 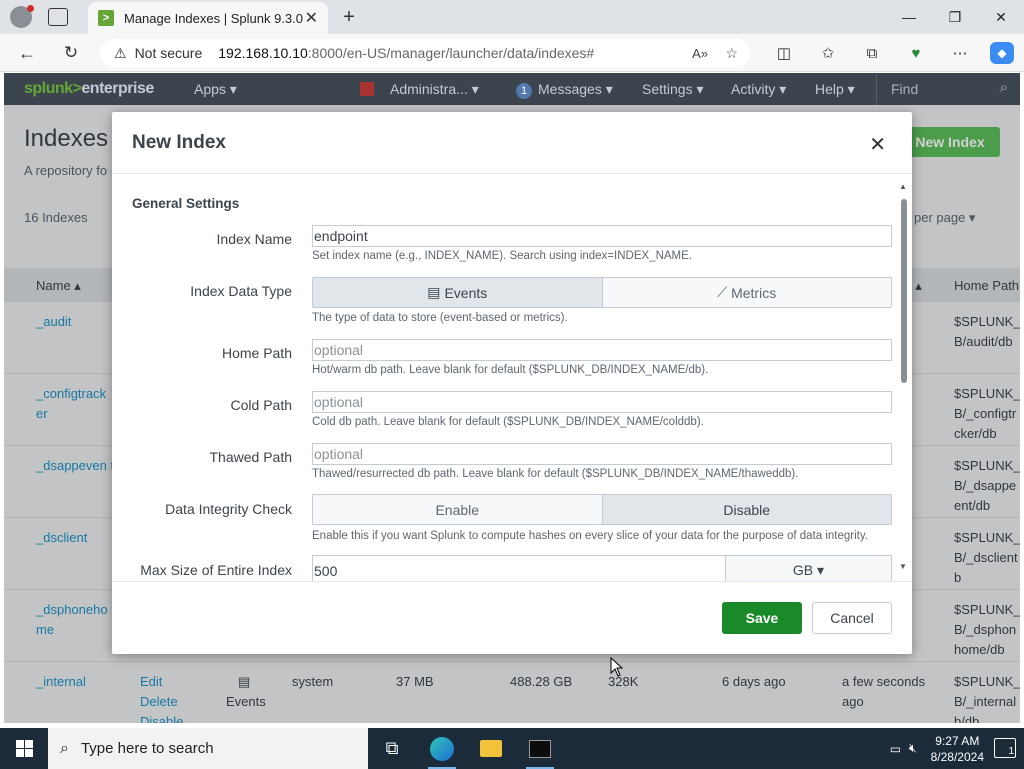 What do you see at coordinates (808, 568) in the screenshot?
I see `max-size-unit-select: GB ▾` at bounding box center [808, 568].